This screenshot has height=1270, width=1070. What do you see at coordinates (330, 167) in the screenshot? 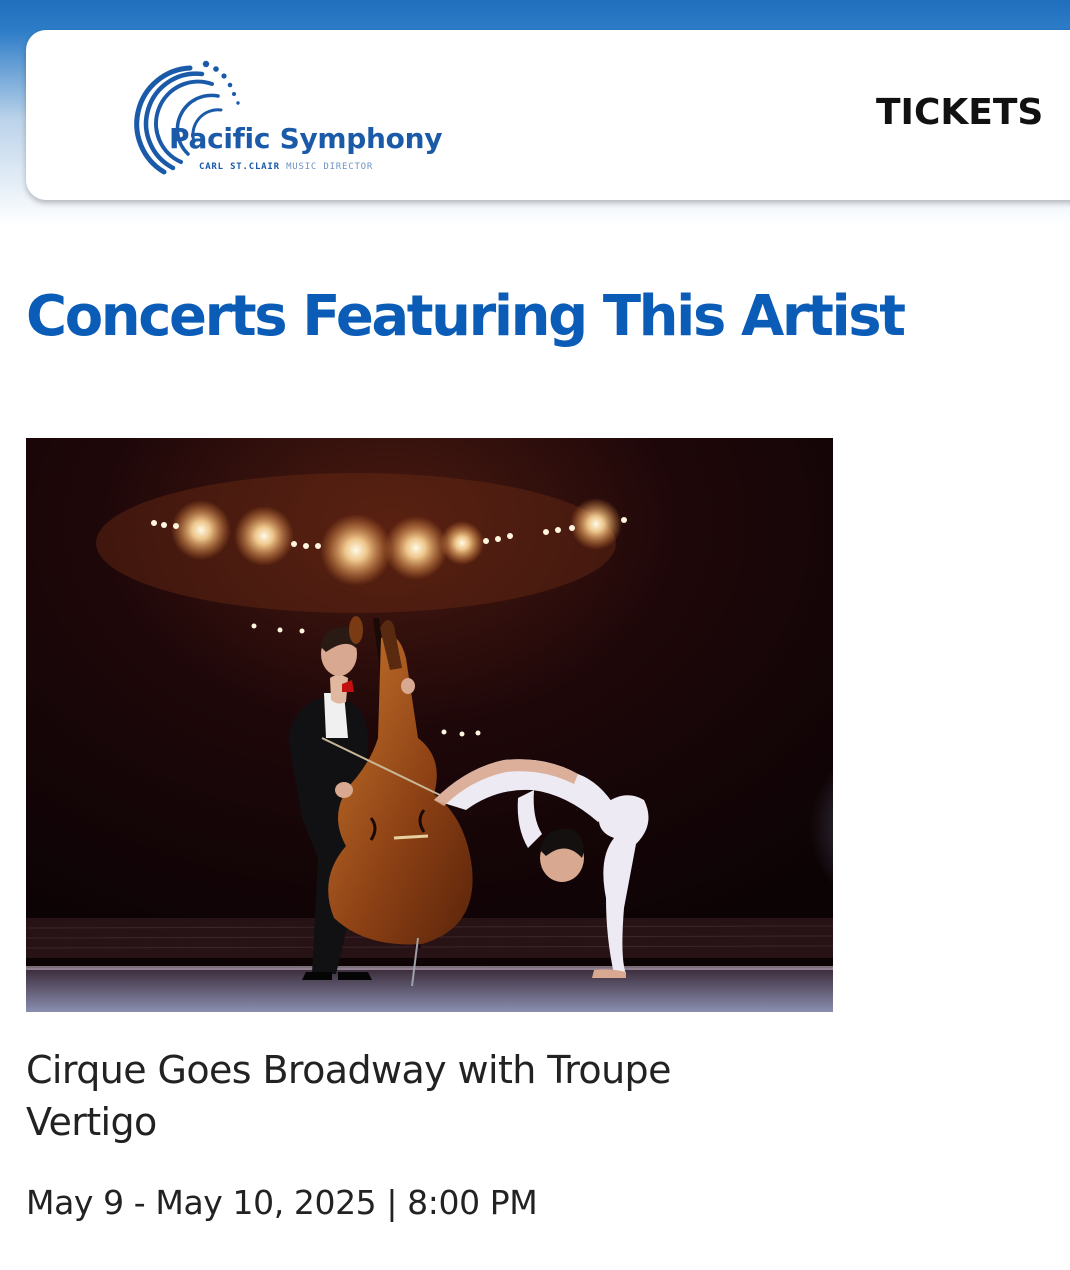
I see `logo-tagline-role: MUSIC DIRECTOR` at bounding box center [330, 167].